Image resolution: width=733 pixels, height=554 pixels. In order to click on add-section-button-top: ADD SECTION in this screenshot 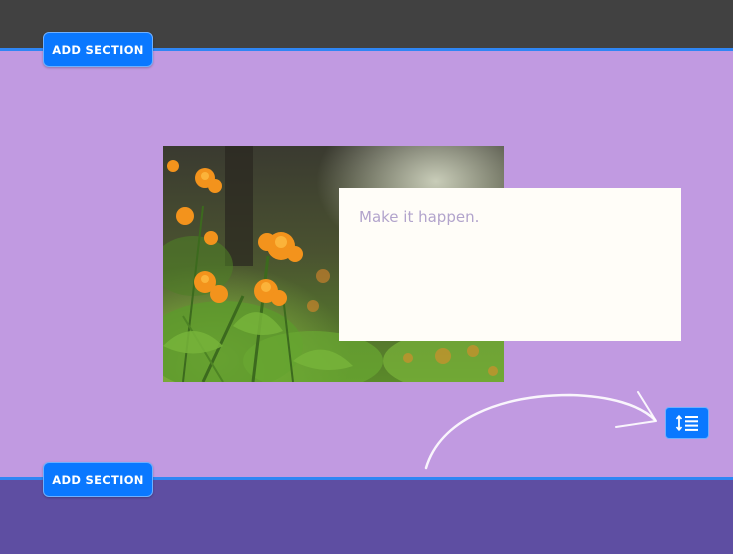, I will do `click(98, 49)`.